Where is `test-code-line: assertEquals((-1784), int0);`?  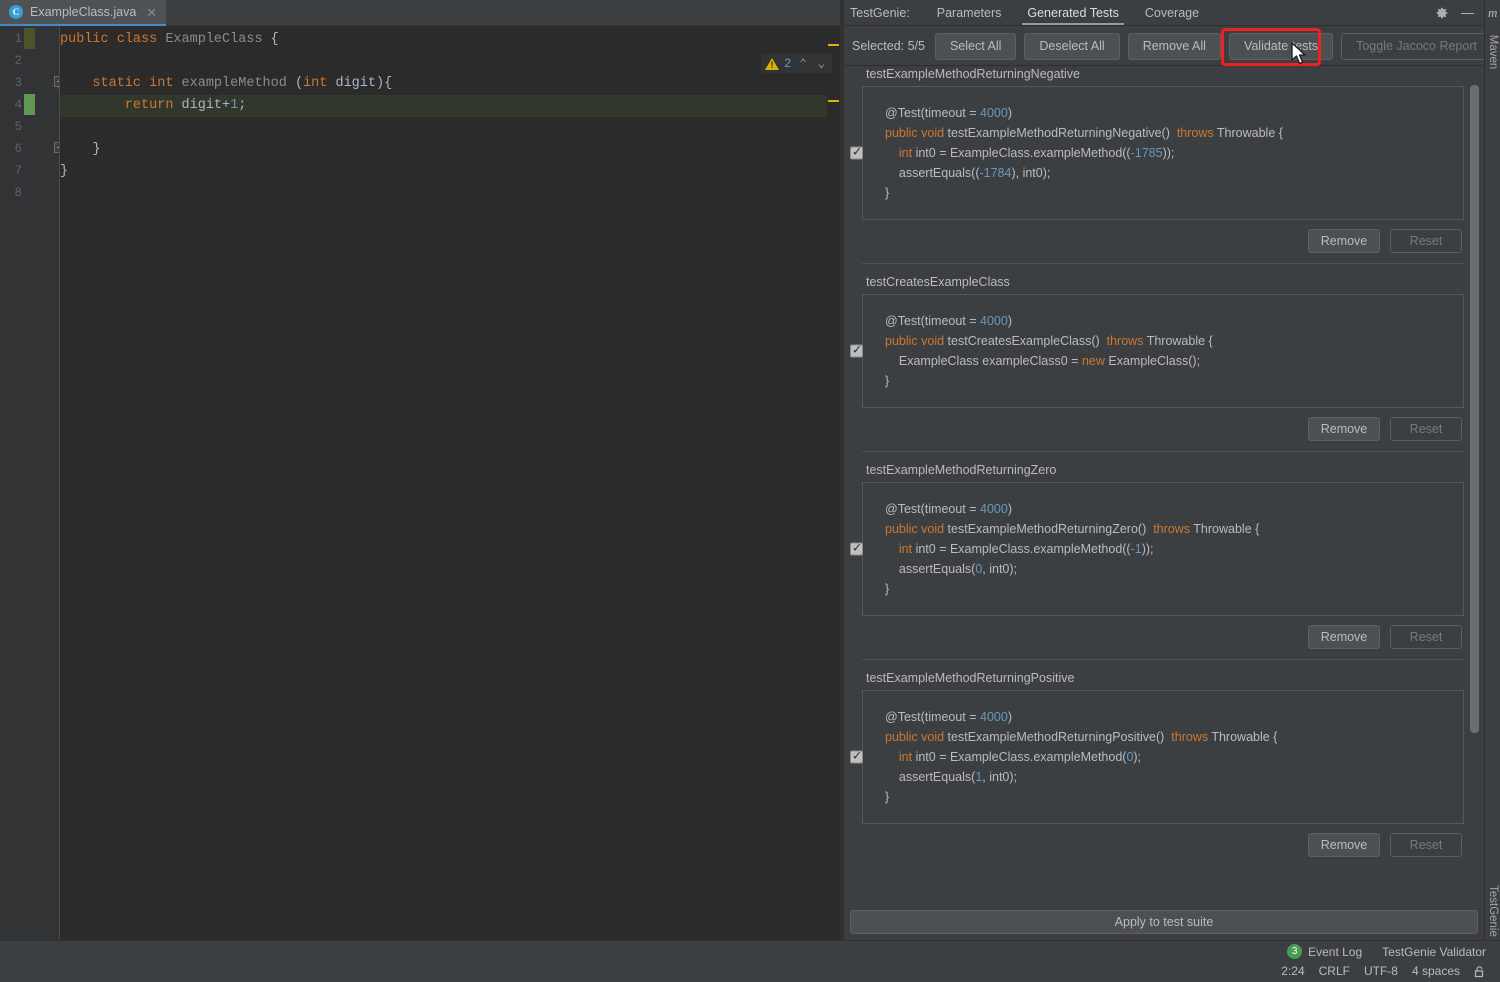 test-code-line: assertEquals((-1784), int0); is located at coordinates (1174, 173).